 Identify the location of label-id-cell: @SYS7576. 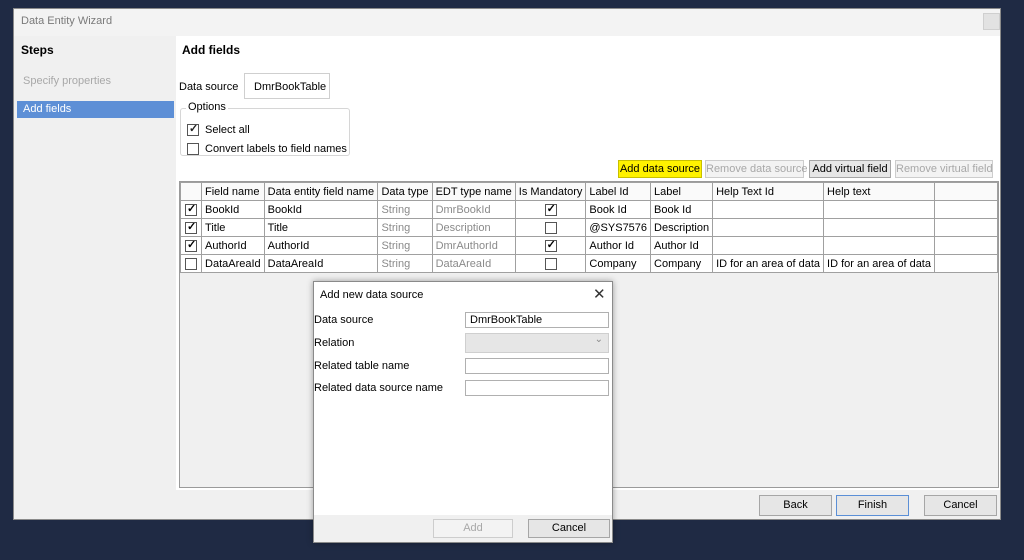
(618, 227).